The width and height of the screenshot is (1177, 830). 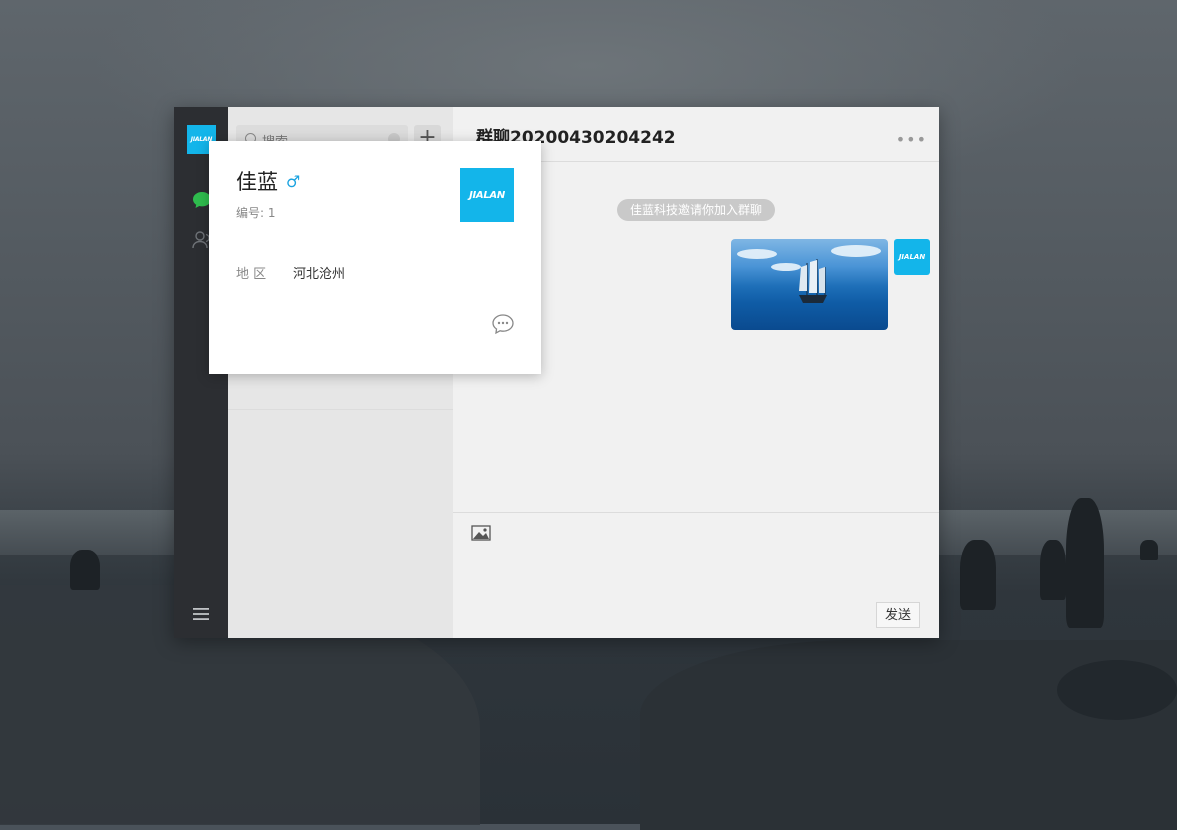 What do you see at coordinates (481, 533) in the screenshot?
I see `image-upload-icon` at bounding box center [481, 533].